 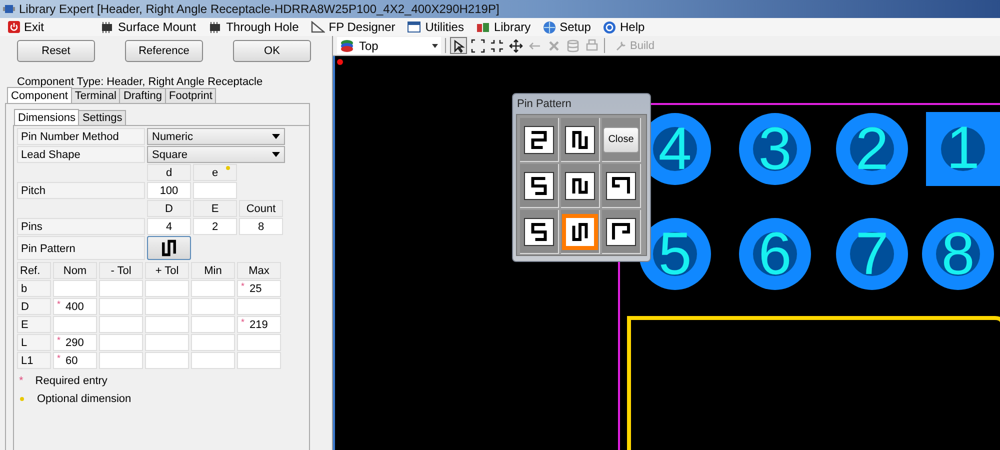 I want to click on legend-text: Required entry, so click(x=71, y=381).